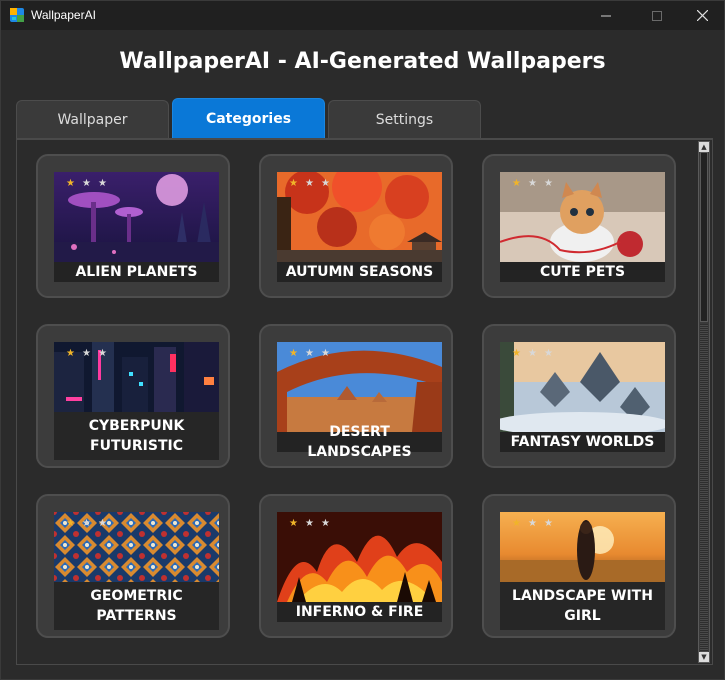 This screenshot has width=725, height=680. What do you see at coordinates (248, 118) in the screenshot?
I see `tab-categories: Categories` at bounding box center [248, 118].